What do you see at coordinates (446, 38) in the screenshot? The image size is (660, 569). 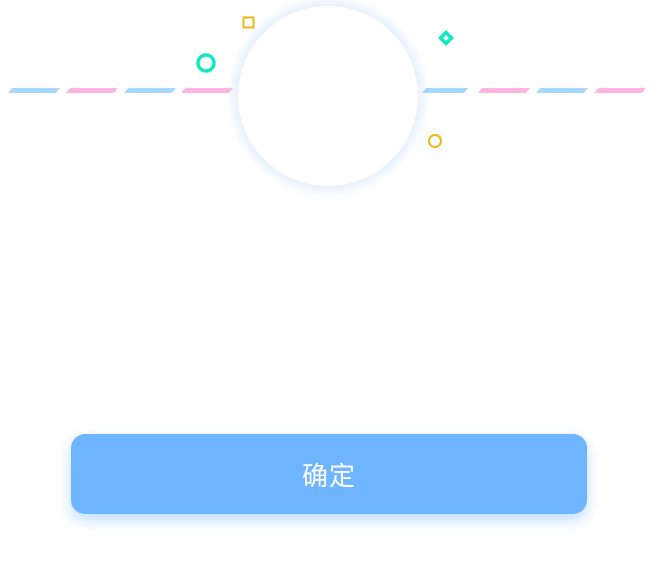 I see `diamond-icon` at bounding box center [446, 38].